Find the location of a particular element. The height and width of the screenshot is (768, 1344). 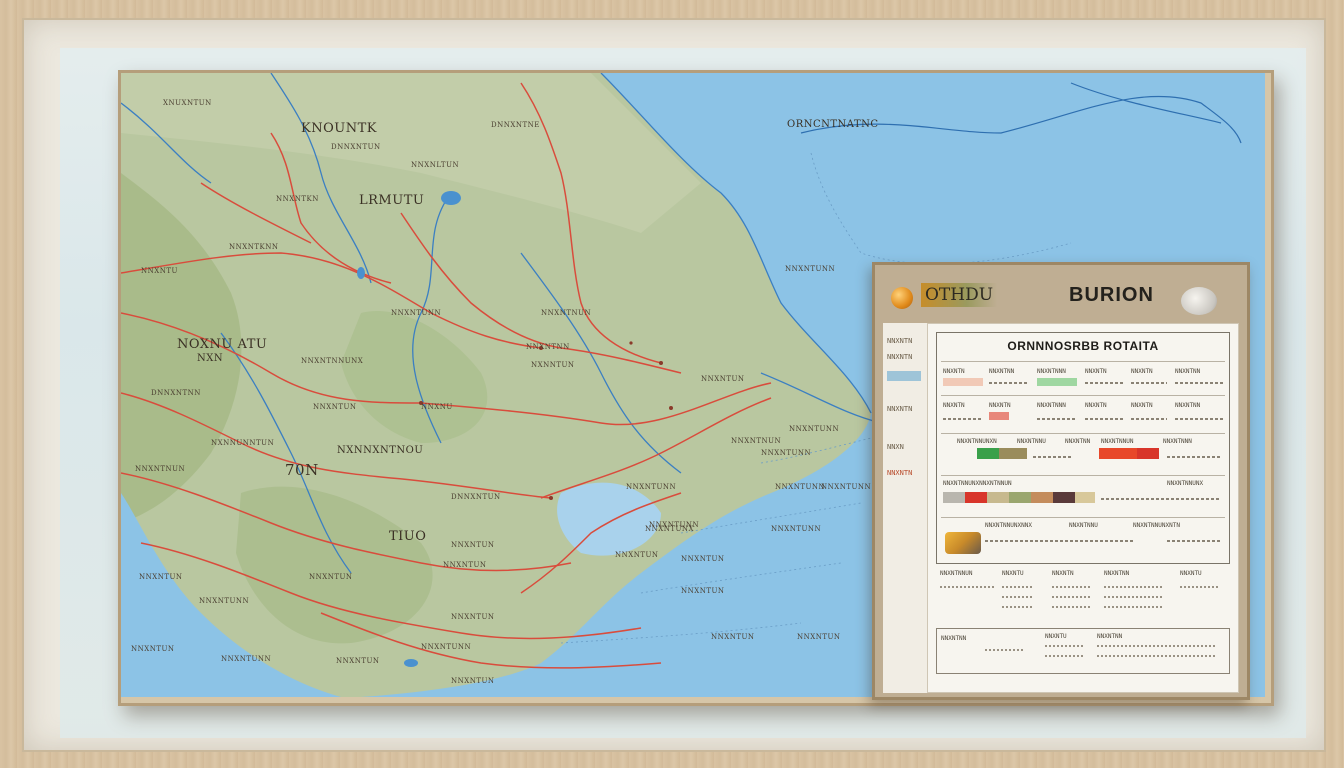

map-label: NXN is located at coordinates (210, 358).